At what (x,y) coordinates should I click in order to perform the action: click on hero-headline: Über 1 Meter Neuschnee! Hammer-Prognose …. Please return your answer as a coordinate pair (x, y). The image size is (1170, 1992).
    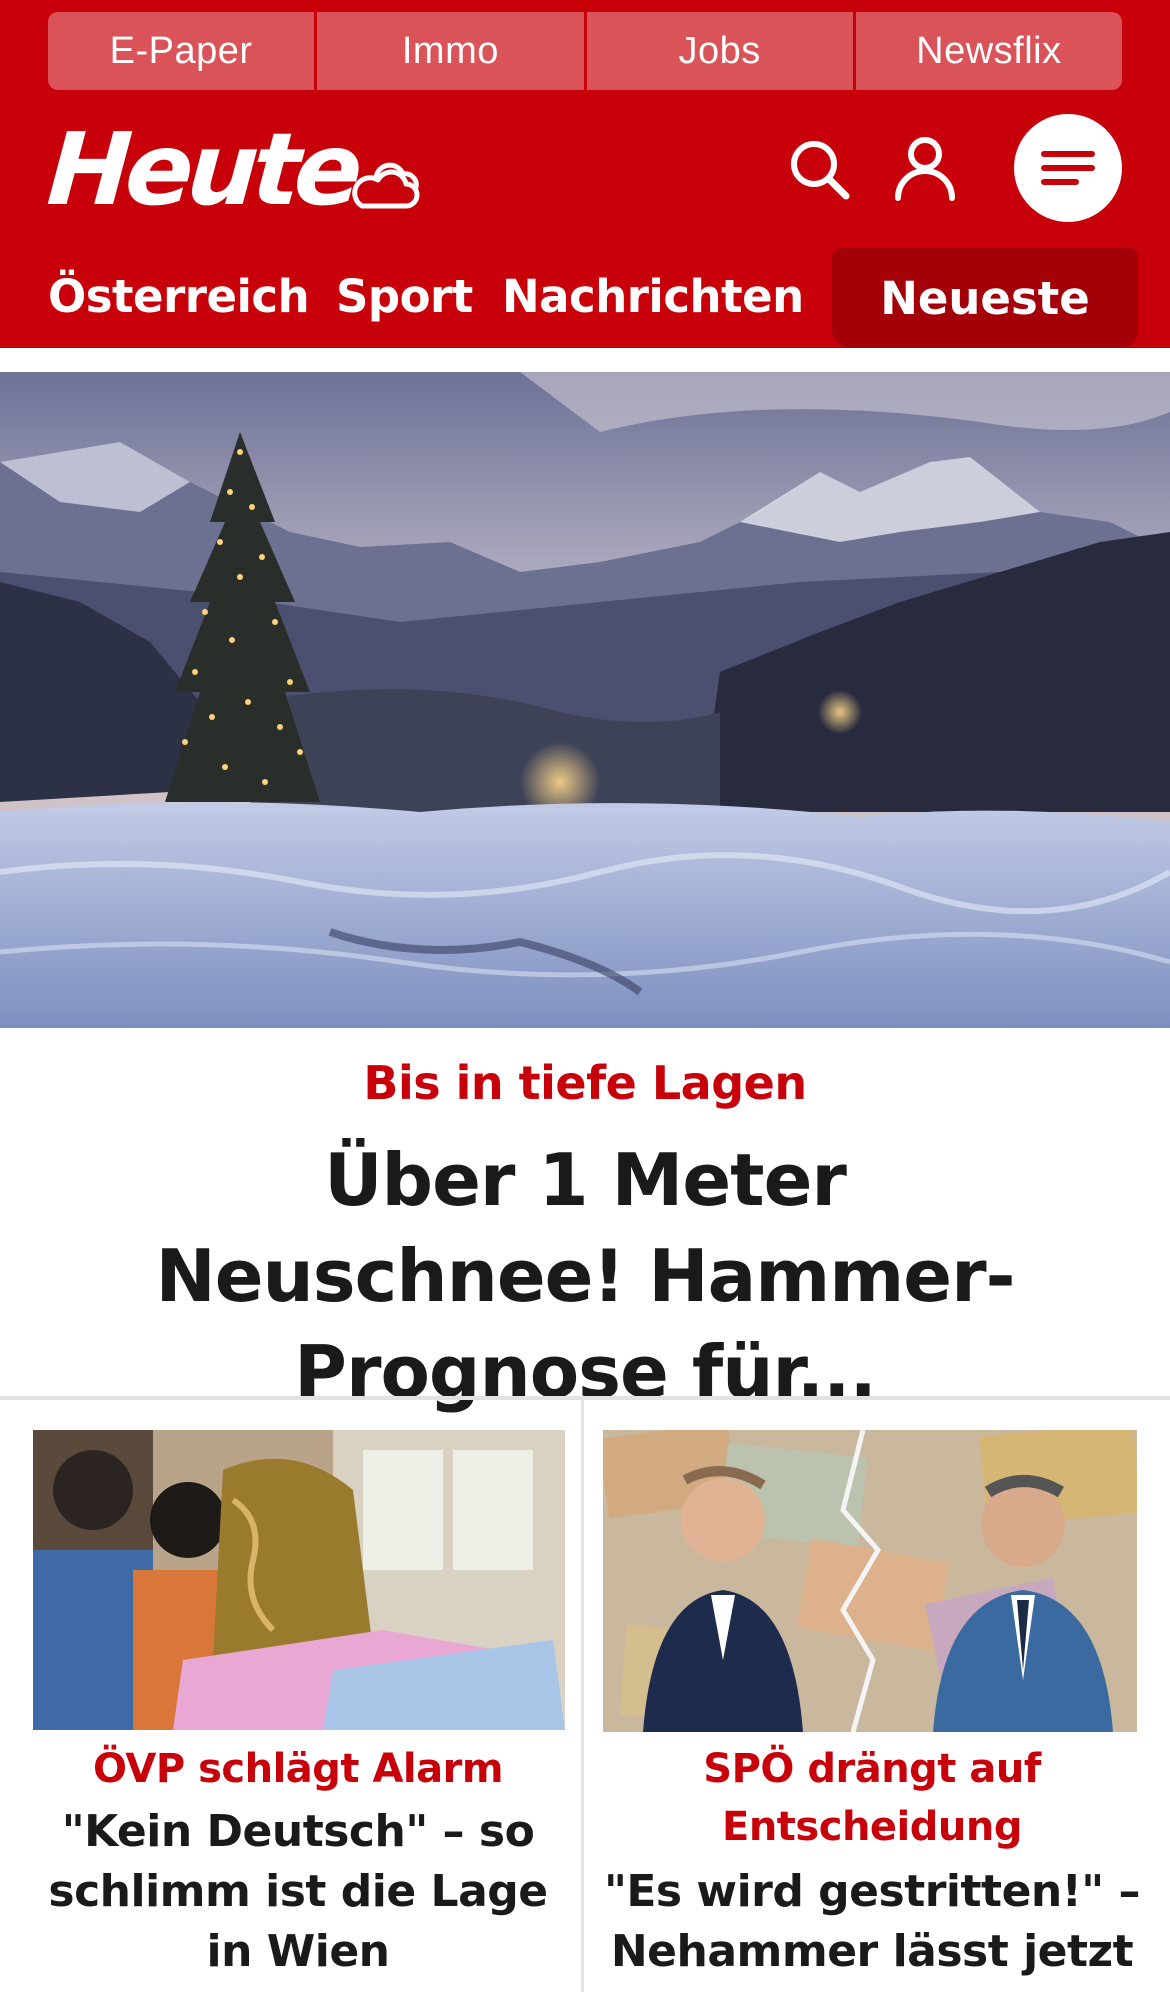
    Looking at the image, I should click on (585, 1276).